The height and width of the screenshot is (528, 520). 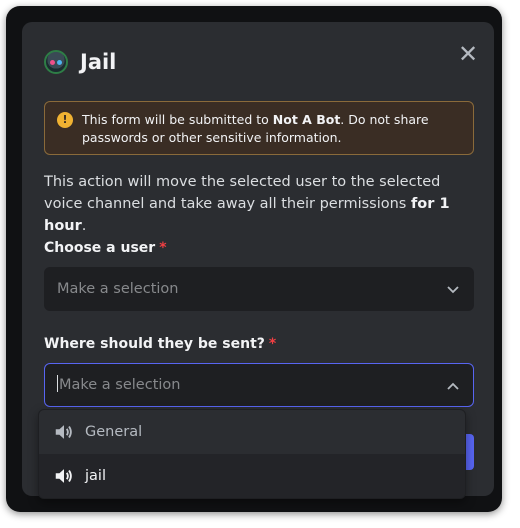 I want to click on option-label: jail, so click(x=95, y=476).